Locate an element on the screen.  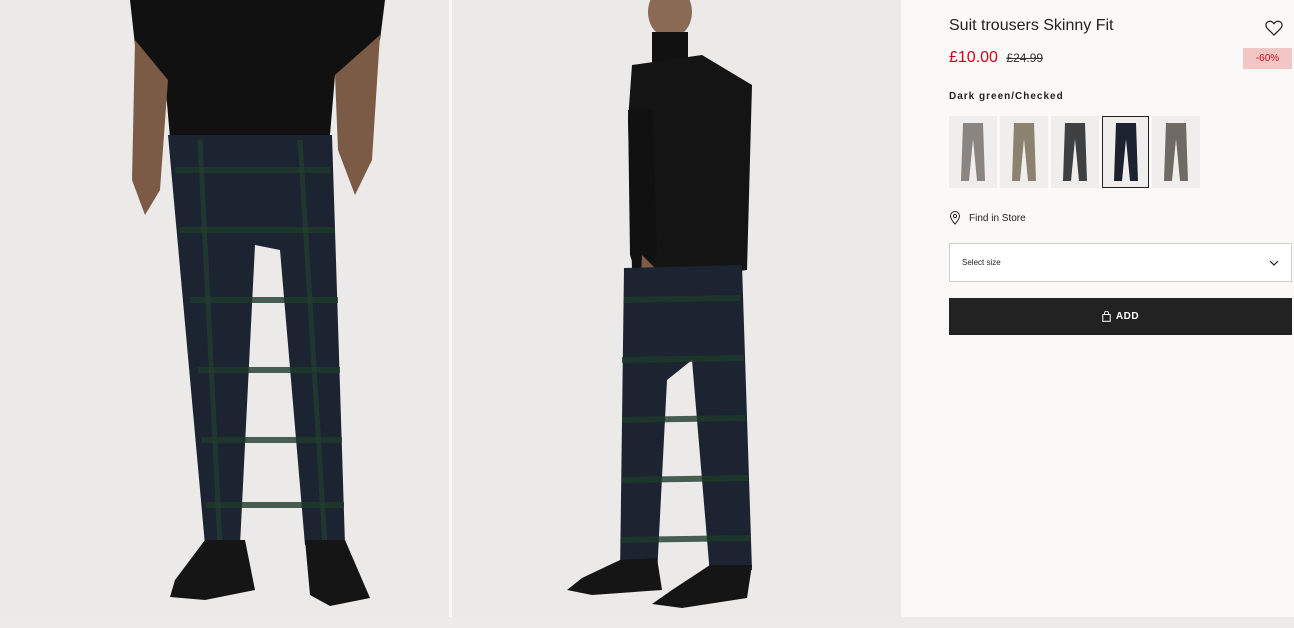
sale-price: £10.00 is located at coordinates (973, 57).